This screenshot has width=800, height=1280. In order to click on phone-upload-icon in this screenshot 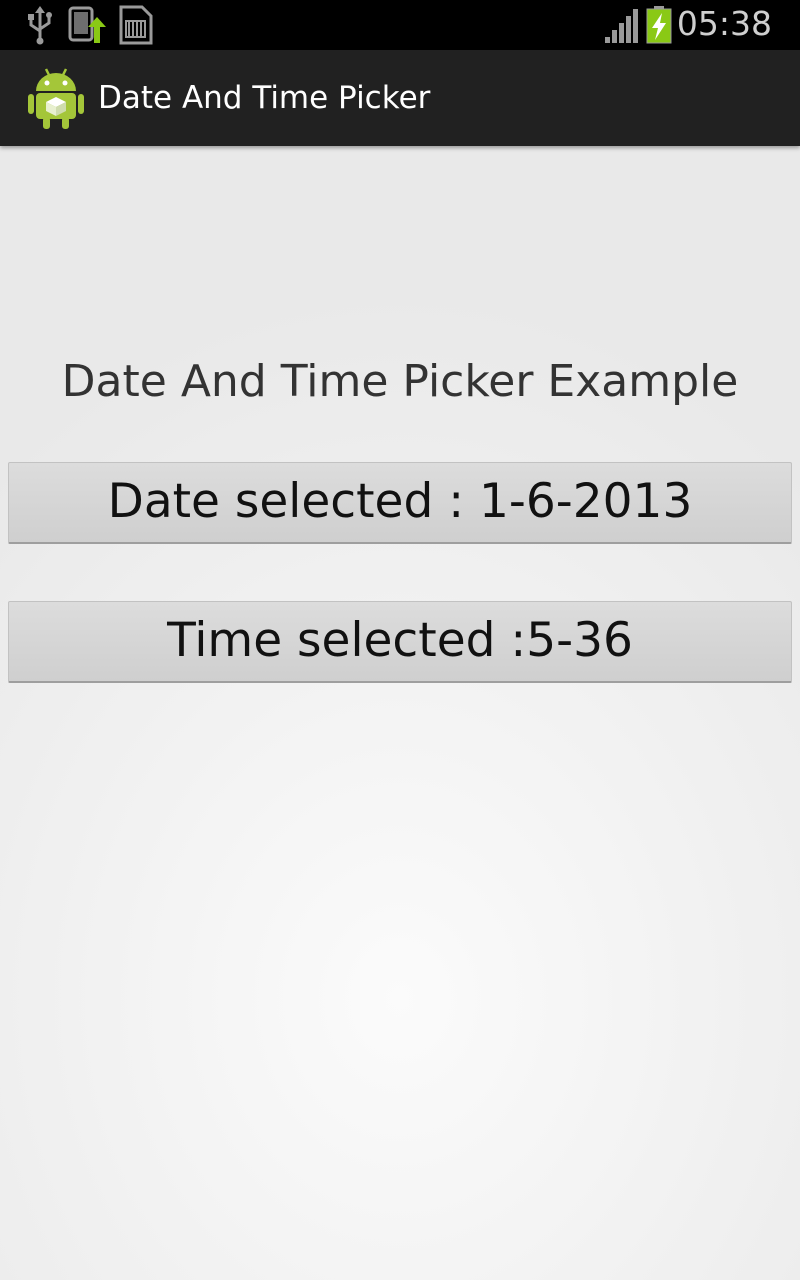, I will do `click(87, 27)`.